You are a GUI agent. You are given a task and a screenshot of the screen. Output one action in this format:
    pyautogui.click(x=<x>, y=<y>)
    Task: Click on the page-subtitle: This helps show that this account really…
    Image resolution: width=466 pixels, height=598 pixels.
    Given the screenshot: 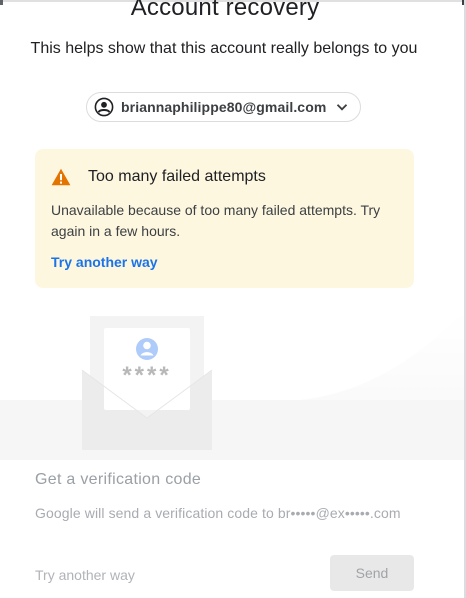 What is the action you would take?
    pyautogui.click(x=224, y=48)
    